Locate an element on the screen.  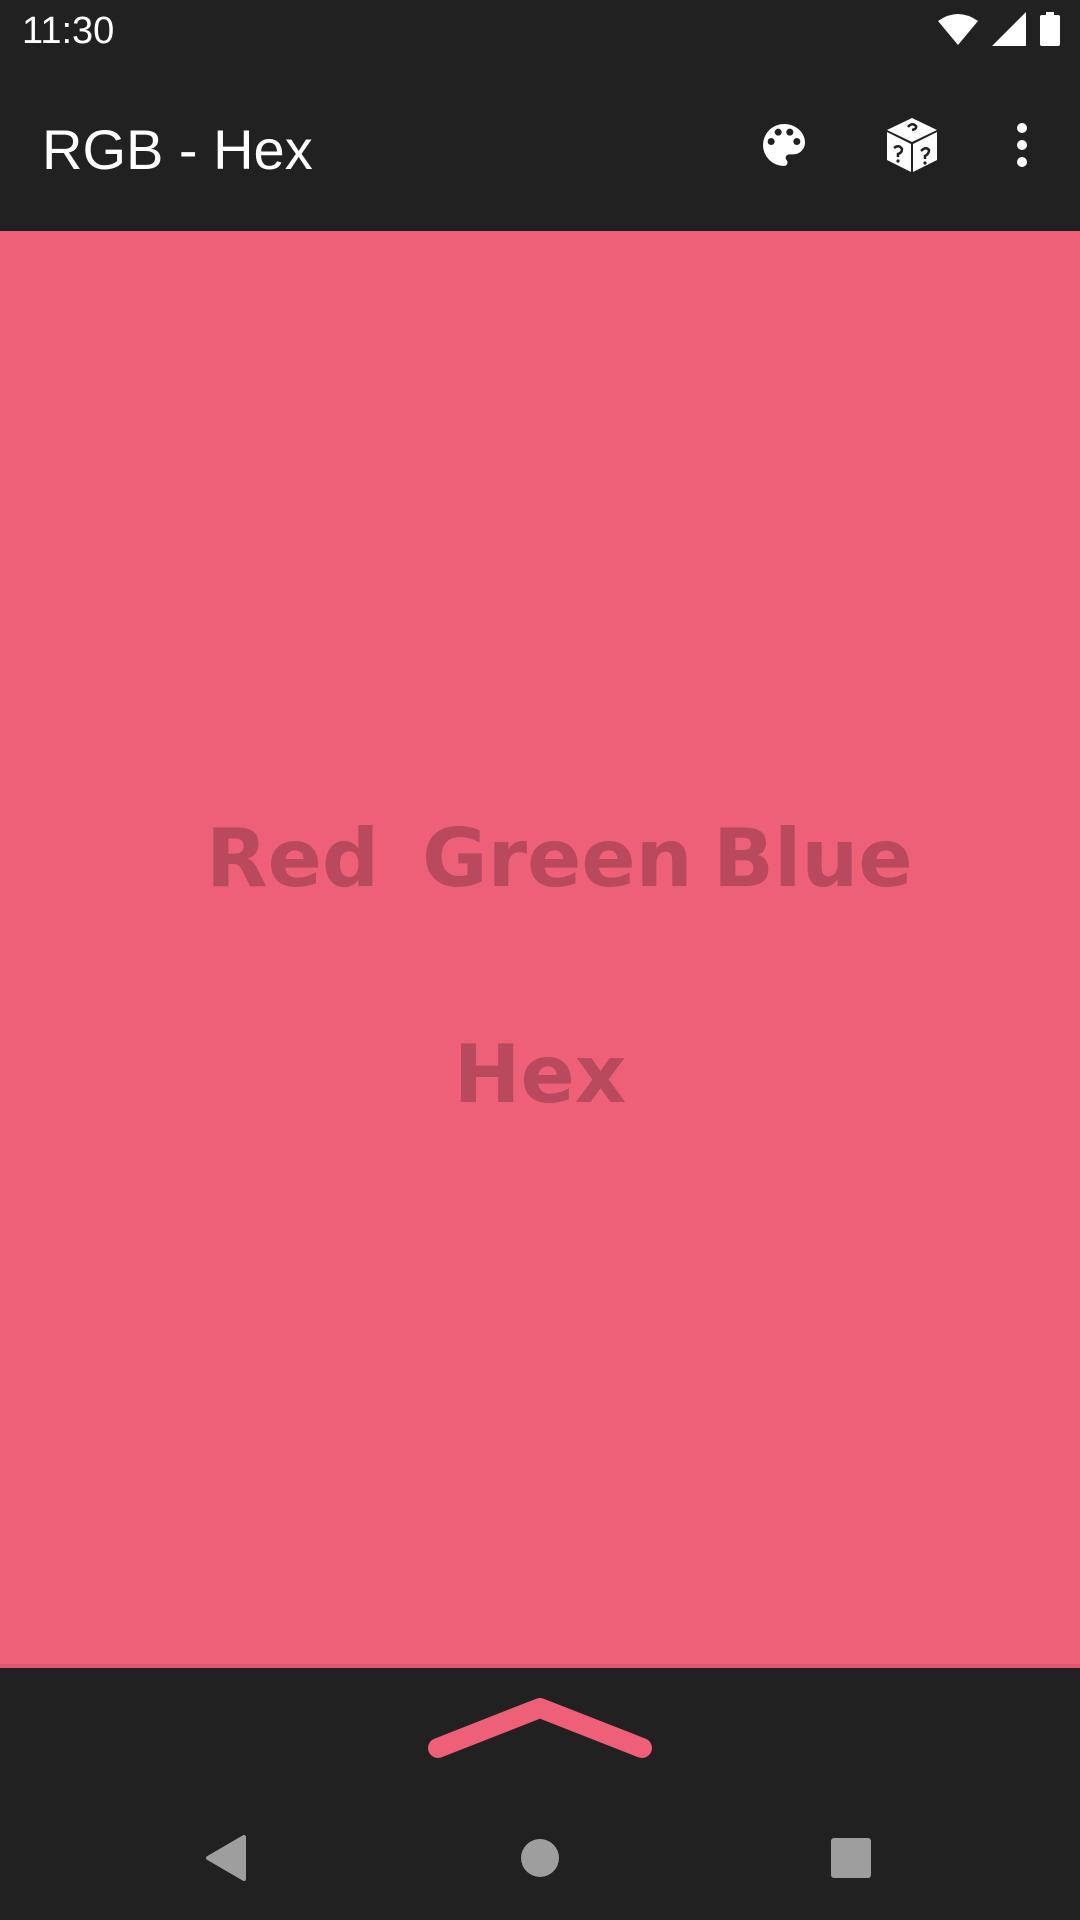
red-channel-label: Red is located at coordinates (292, 858).